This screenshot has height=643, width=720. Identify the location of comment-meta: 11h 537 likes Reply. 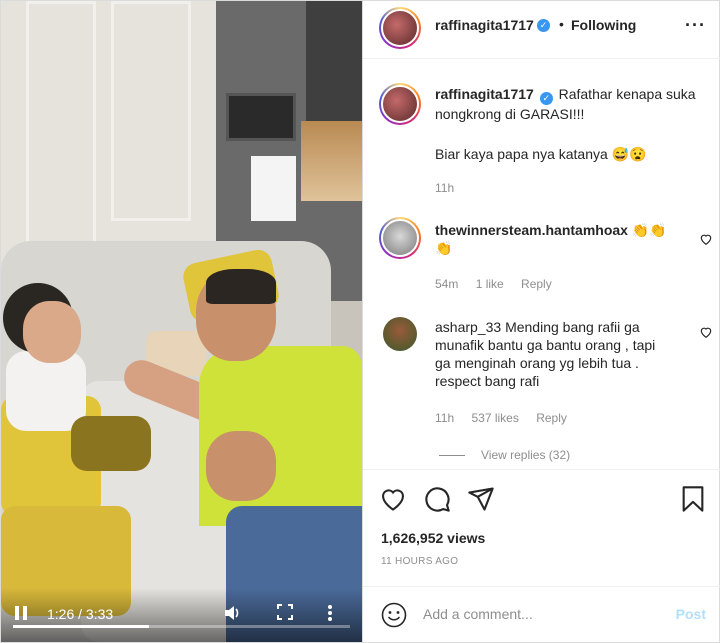
(508, 418).